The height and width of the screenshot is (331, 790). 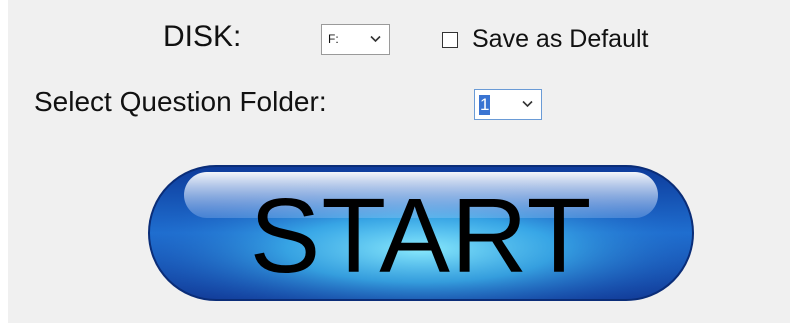 What do you see at coordinates (560, 39) in the screenshot?
I see `save-default-label: Save as Default` at bounding box center [560, 39].